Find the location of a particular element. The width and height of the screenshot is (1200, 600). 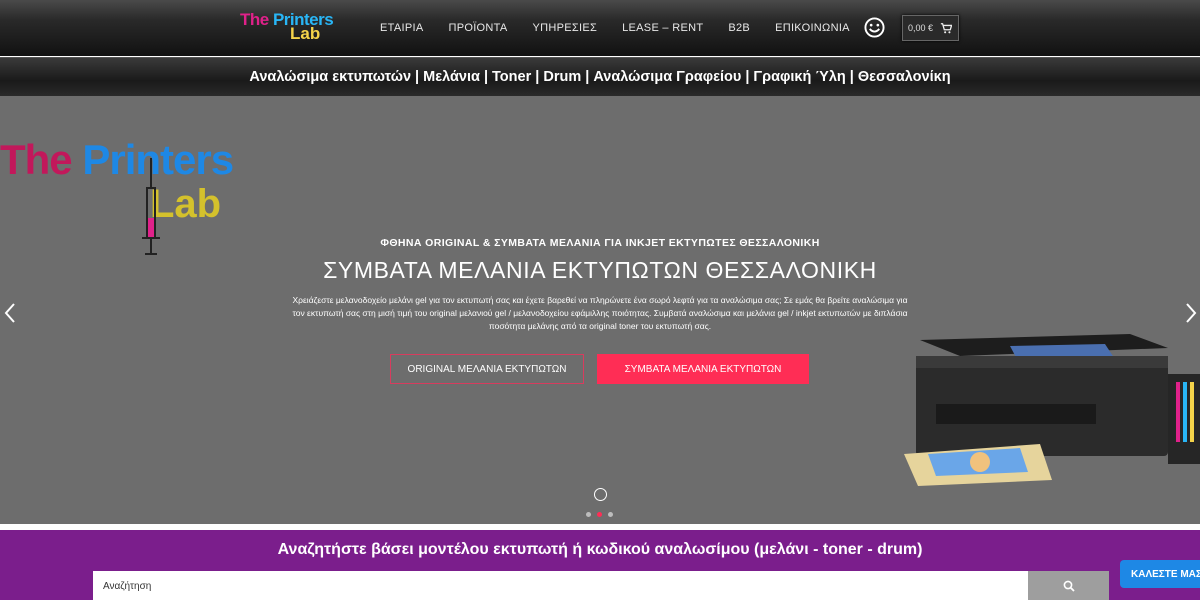

search-input is located at coordinates (560, 585).